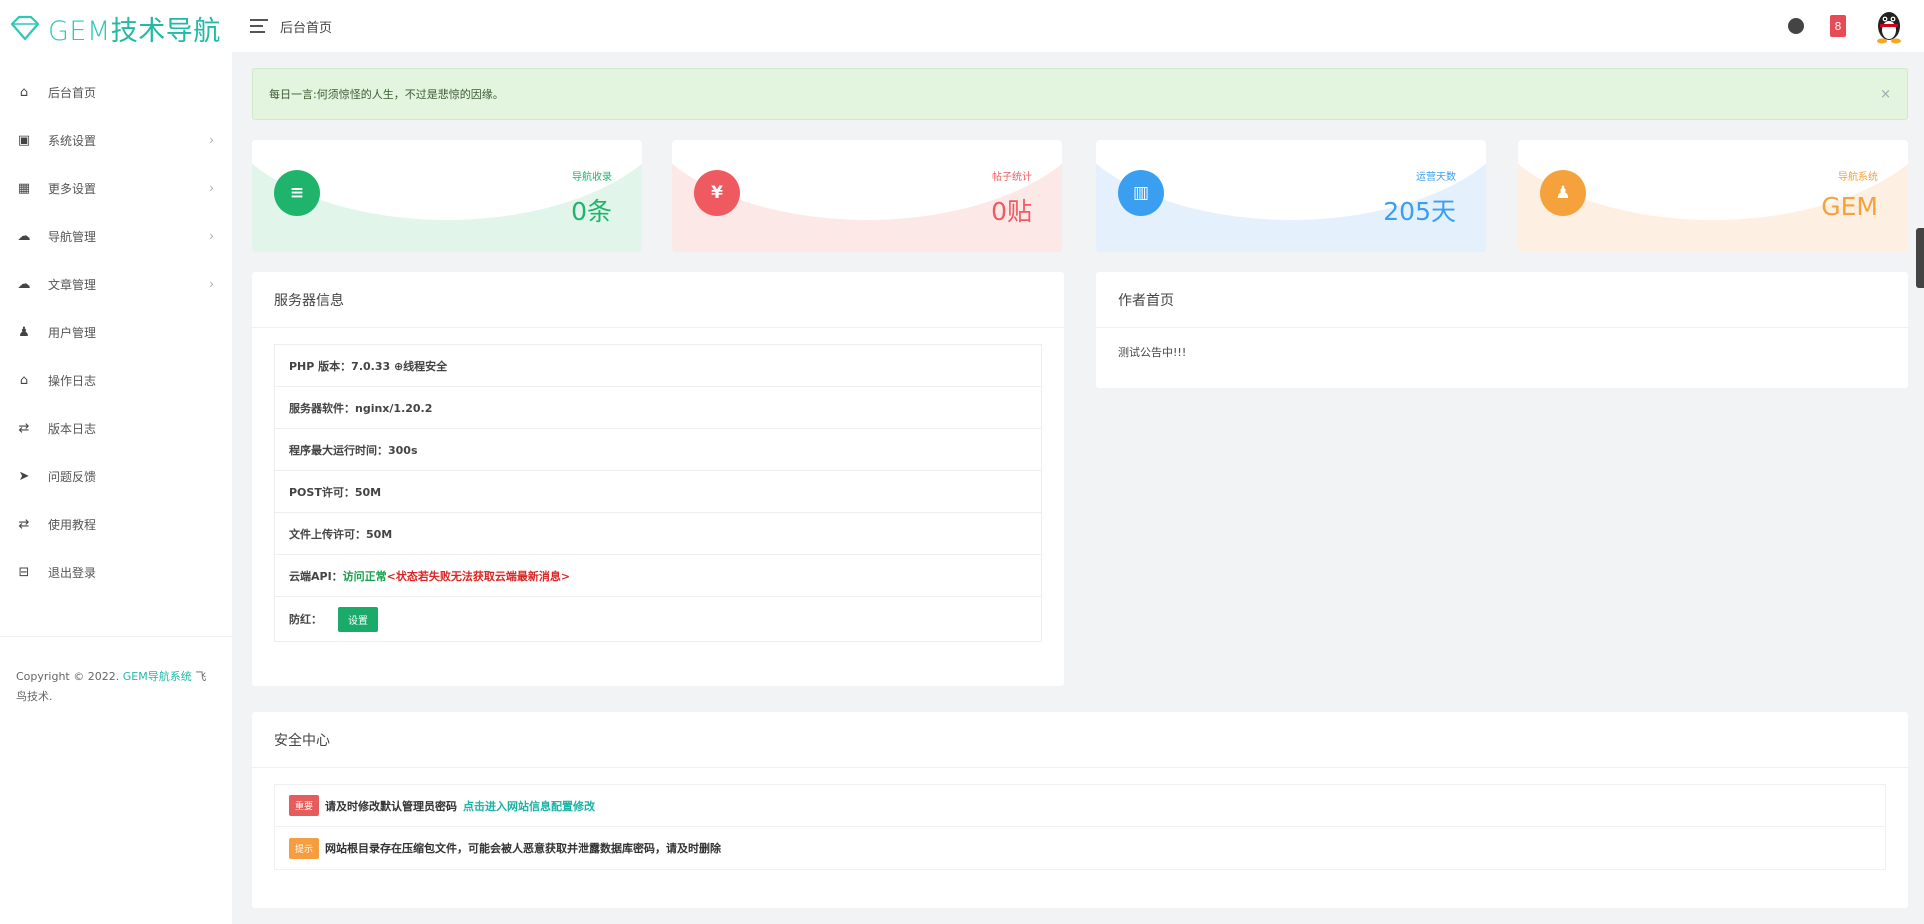 This screenshot has width=1924, height=924. Describe the element at coordinates (658, 450) in the screenshot. I see `max-runtime-row: 程序最大运行时间：300s` at that location.